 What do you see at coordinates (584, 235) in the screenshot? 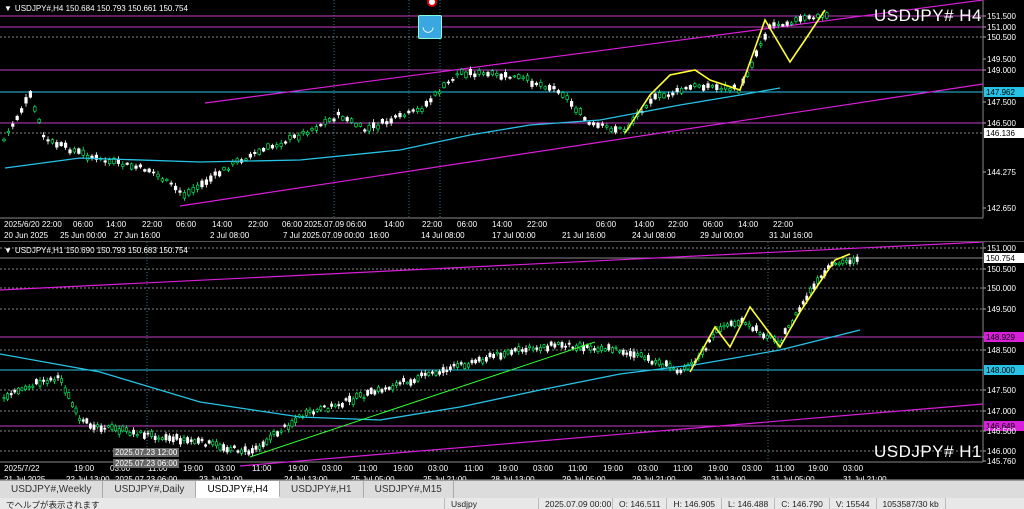
I see `time-label: 21 Jul 16:00` at bounding box center [584, 235].